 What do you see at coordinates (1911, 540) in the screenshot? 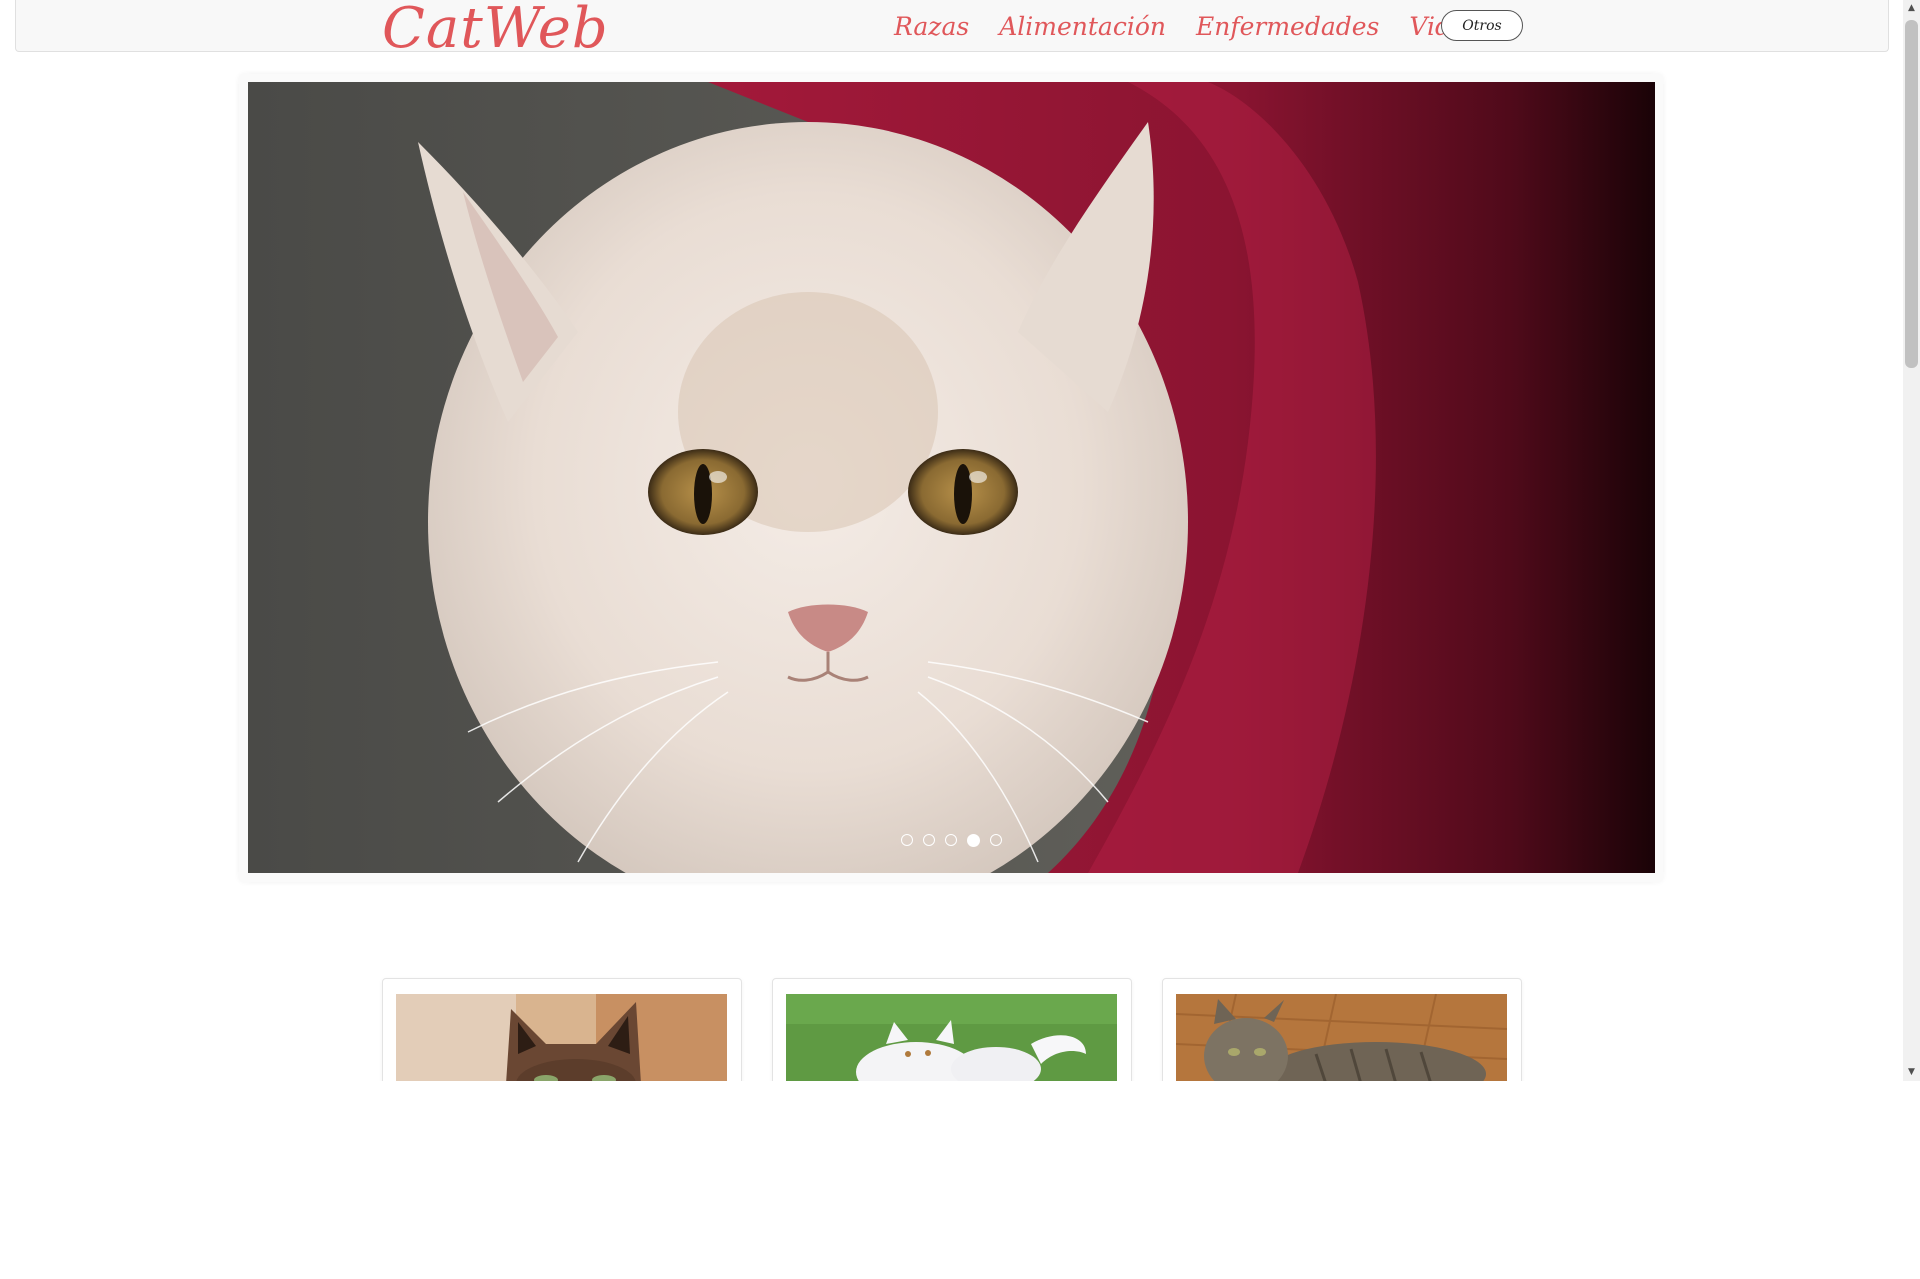
I see `vertical-scrollbar: ▲ ▼` at bounding box center [1911, 540].